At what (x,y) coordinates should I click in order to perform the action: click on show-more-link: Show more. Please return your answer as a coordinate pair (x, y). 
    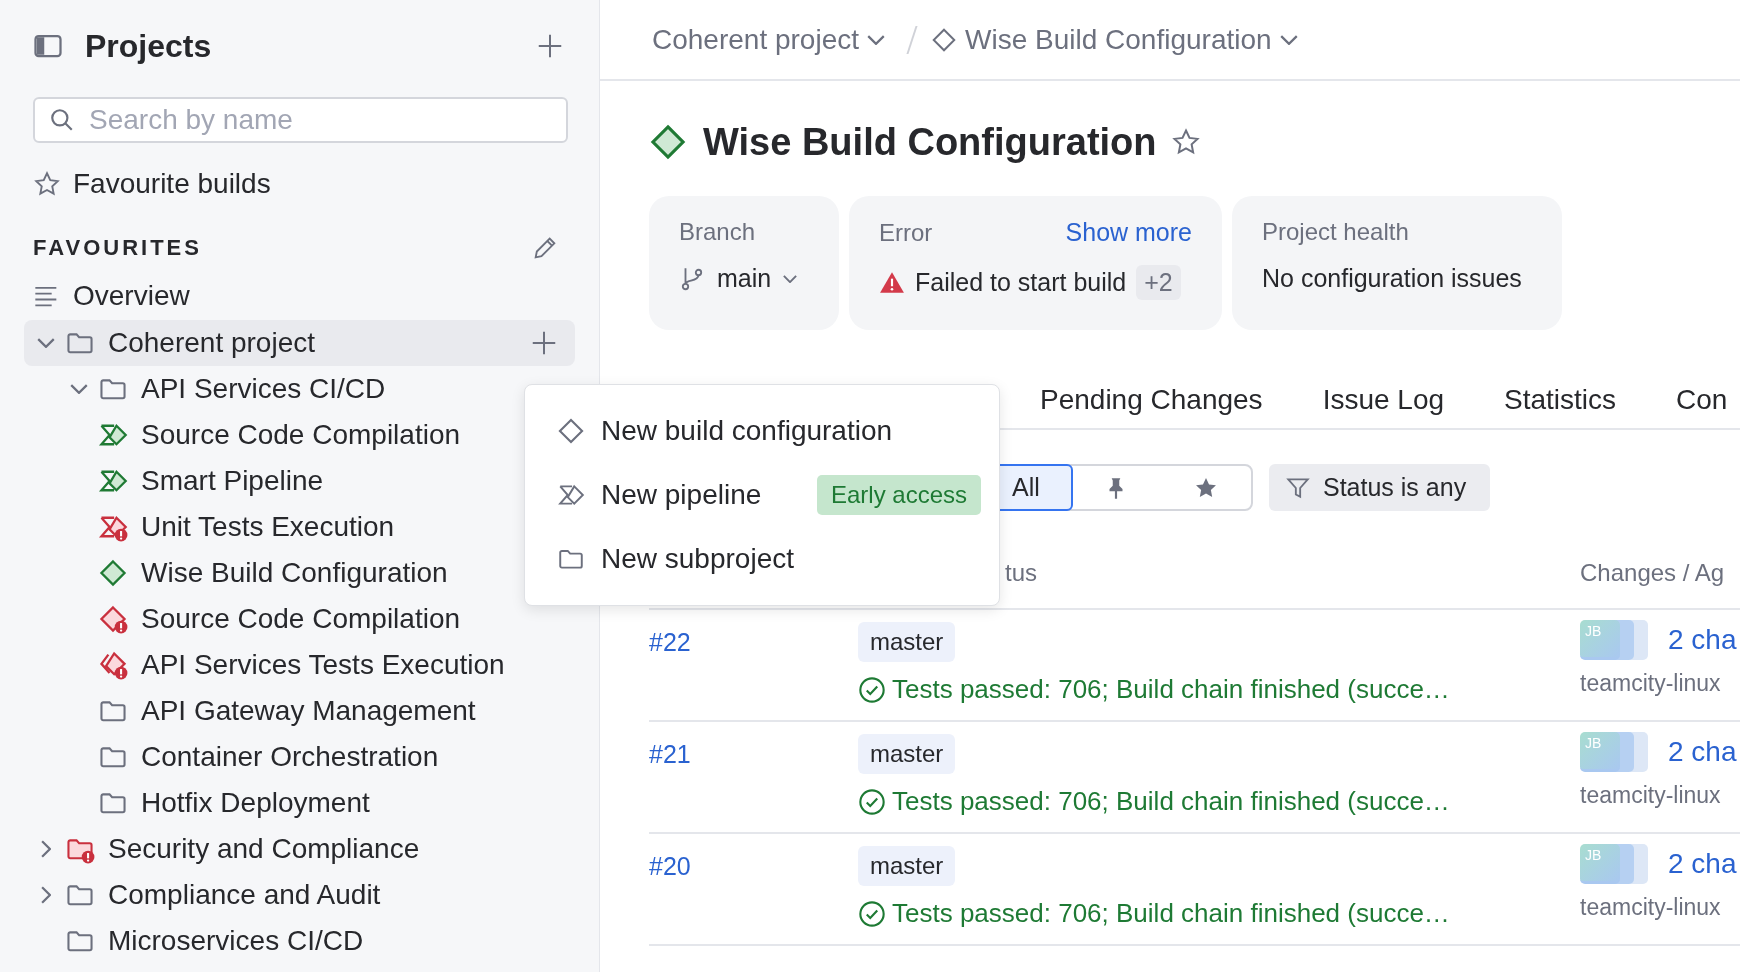
    Looking at the image, I should click on (1128, 232).